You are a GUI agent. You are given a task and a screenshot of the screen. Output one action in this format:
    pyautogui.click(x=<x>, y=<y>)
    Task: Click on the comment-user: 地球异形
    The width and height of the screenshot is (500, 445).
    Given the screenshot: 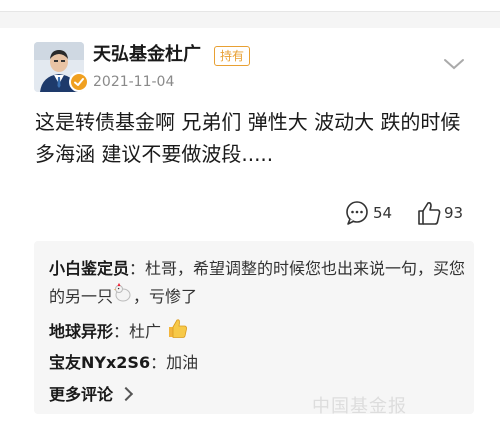 What is the action you would take?
    pyautogui.click(x=81, y=331)
    